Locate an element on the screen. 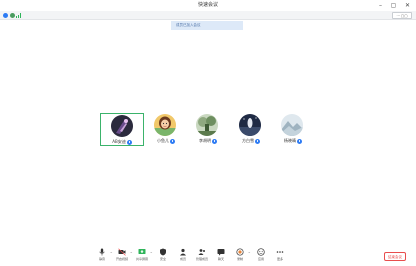  security-shield-icon is located at coordinates (12, 15).